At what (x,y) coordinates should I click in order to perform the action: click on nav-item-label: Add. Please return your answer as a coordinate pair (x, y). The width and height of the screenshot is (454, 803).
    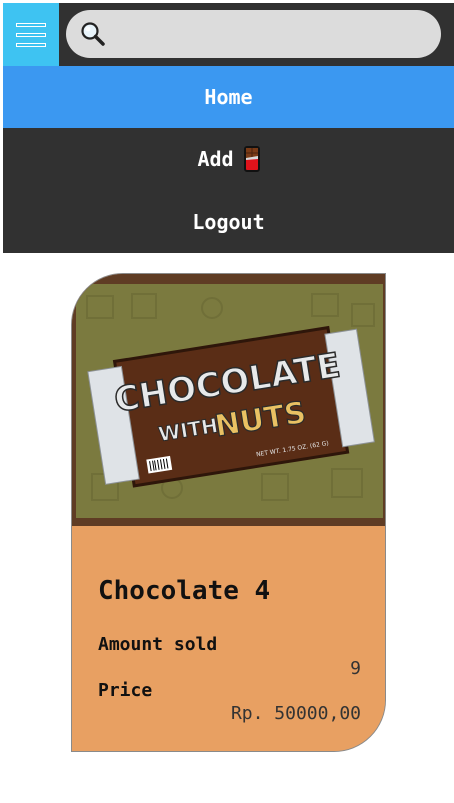
    Looking at the image, I should click on (215, 159).